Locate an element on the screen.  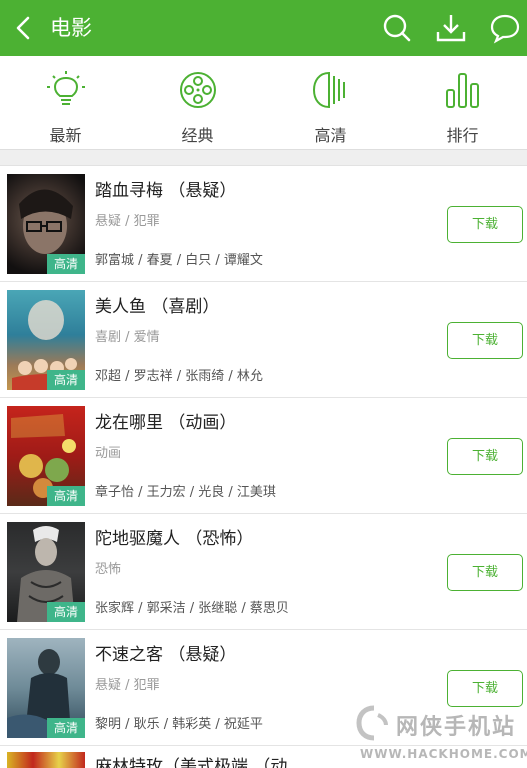
download-icon is located at coordinates (451, 28).